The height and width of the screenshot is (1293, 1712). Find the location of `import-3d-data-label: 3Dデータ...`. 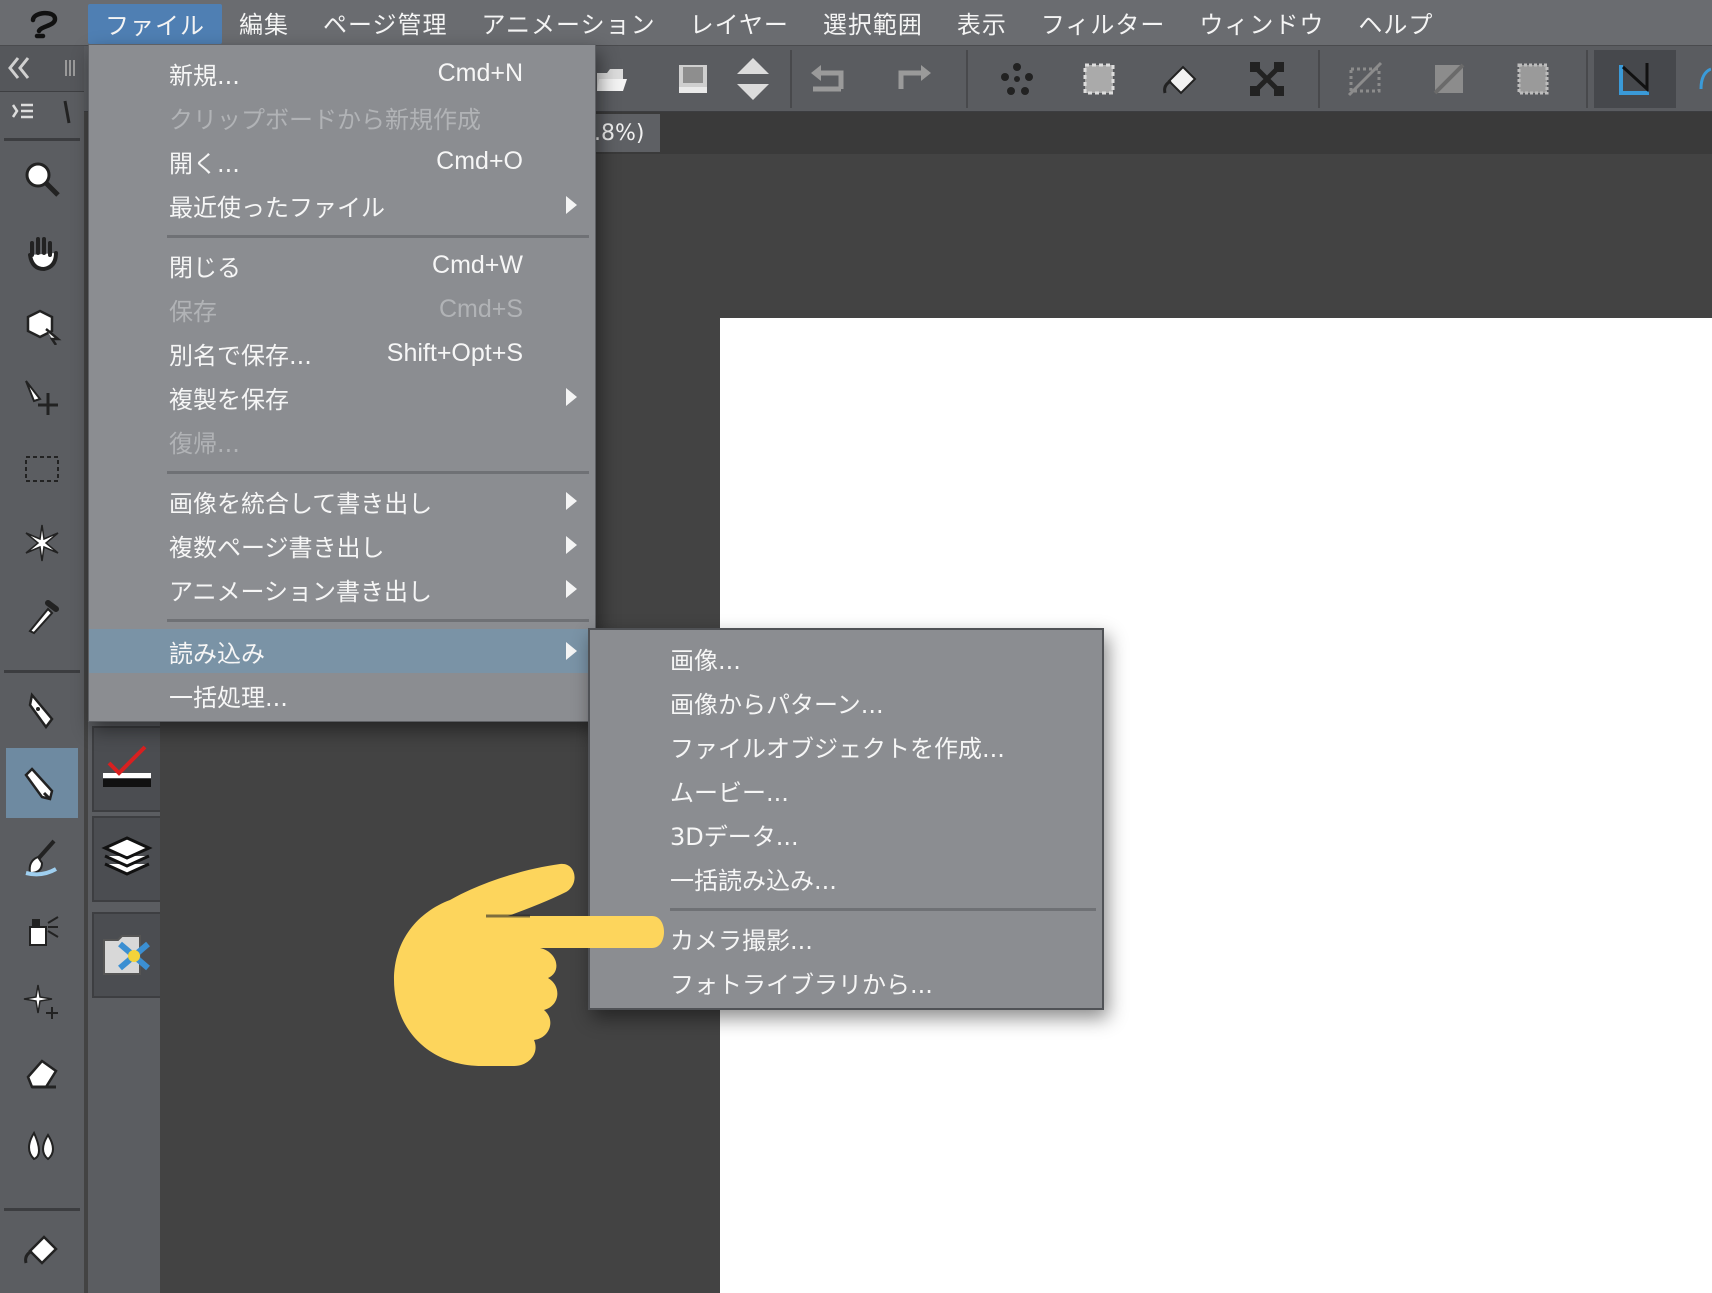

import-3d-data-label: 3Dデータ... is located at coordinates (734, 836).